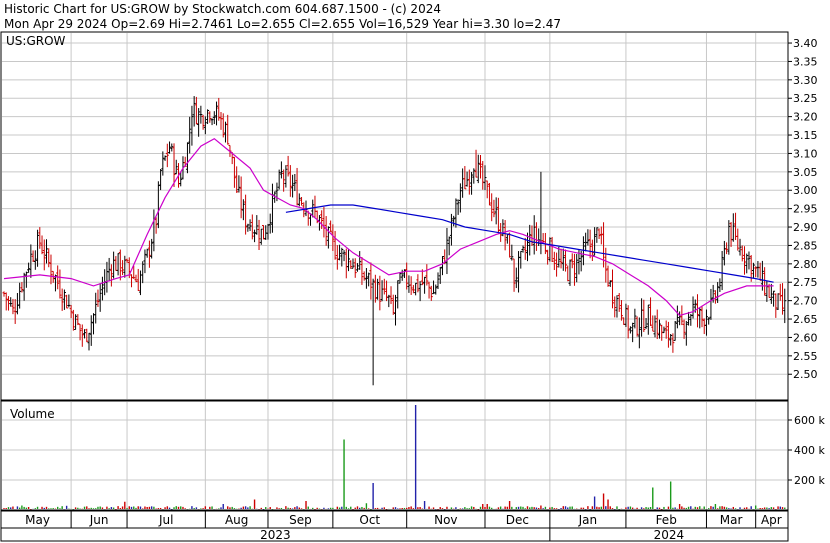 This screenshot has width=830, height=543. I want to click on price-tick-label: 2.70, so click(805, 301).